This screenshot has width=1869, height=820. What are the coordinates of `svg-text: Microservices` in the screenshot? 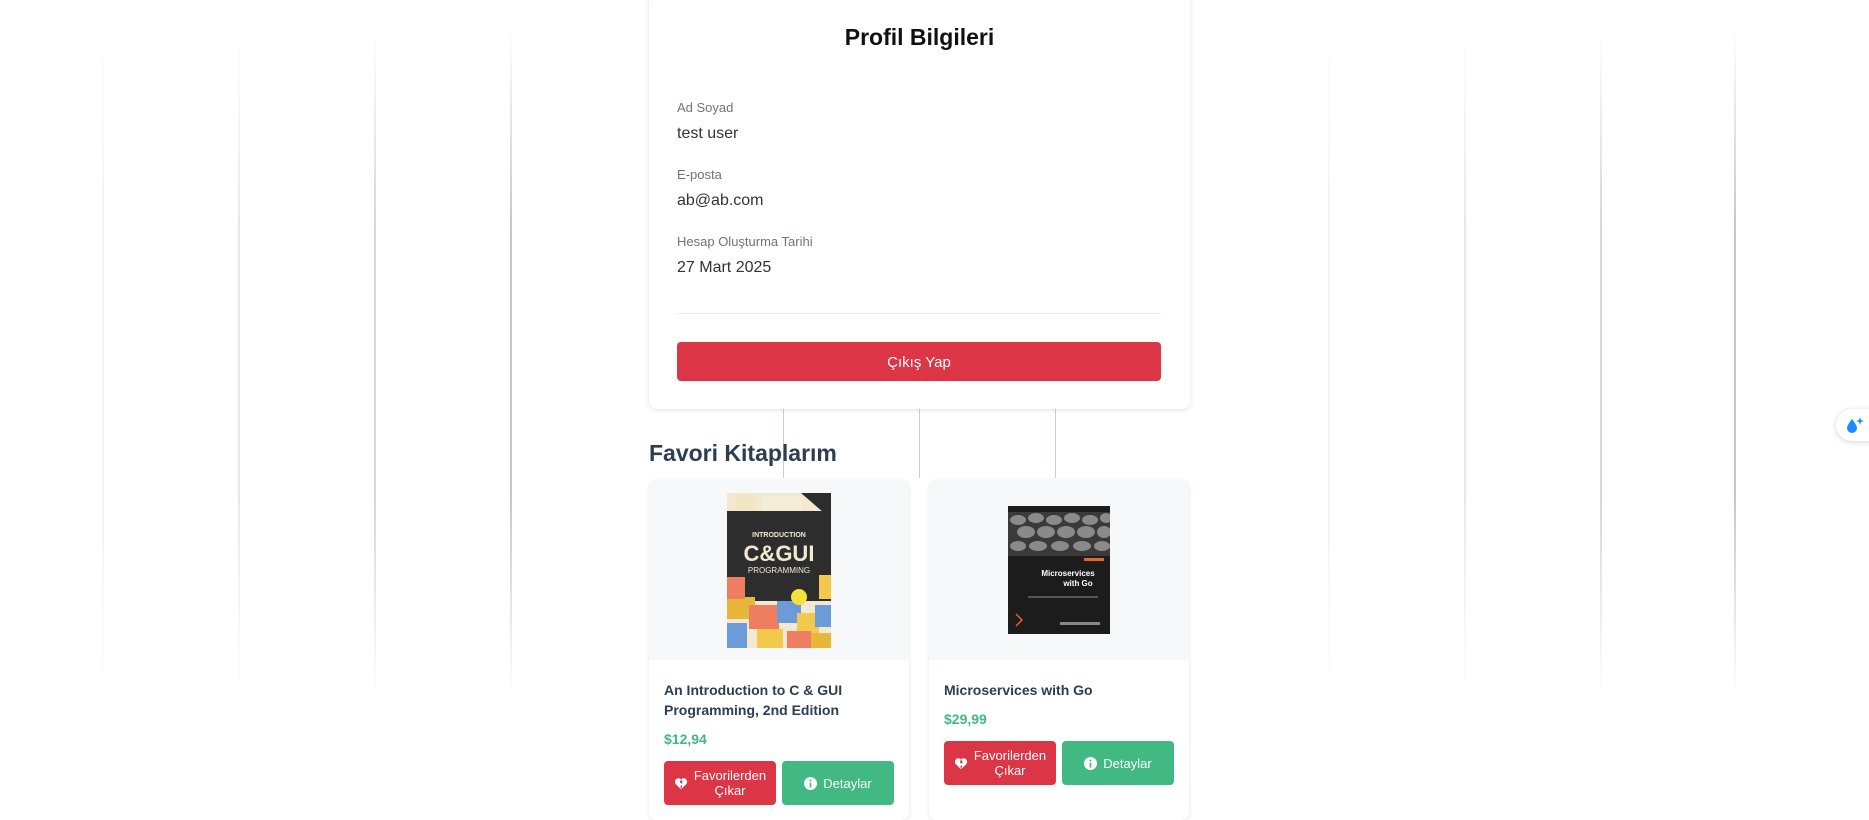 It's located at (1068, 573).